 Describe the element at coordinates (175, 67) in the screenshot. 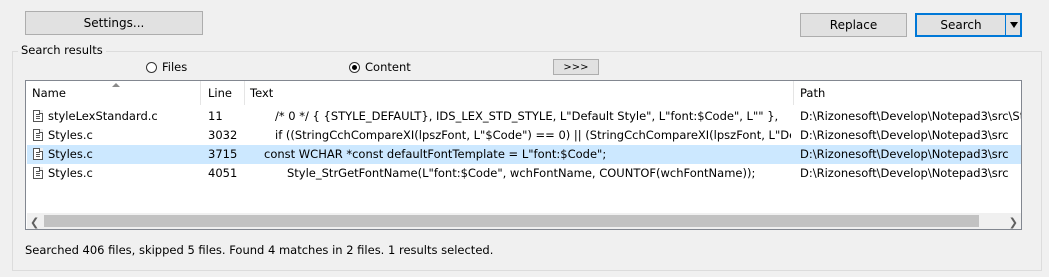

I see `files-radio-label: Files` at that location.